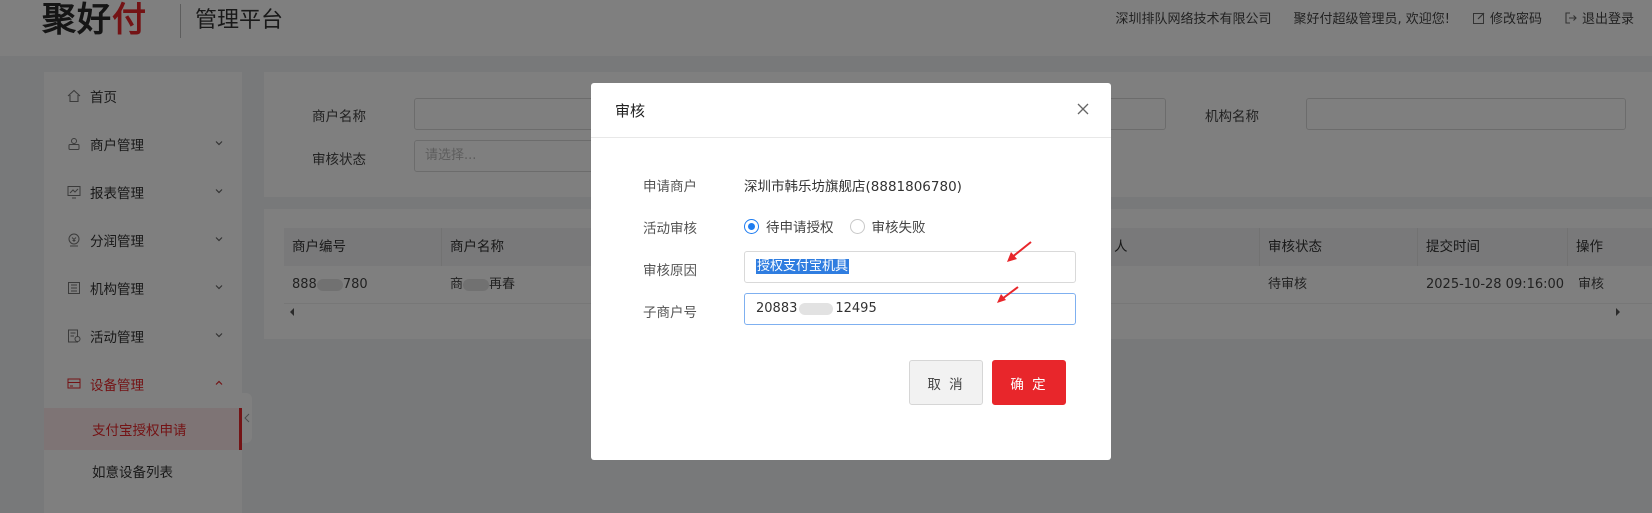 This screenshot has height=513, width=1652. What do you see at coordinates (946, 382) in the screenshot?
I see `cancel-button: 取 消` at bounding box center [946, 382].